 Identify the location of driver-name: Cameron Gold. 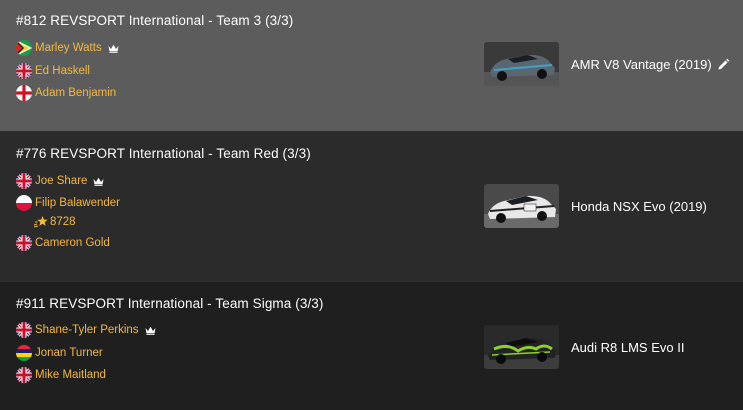
(72, 243).